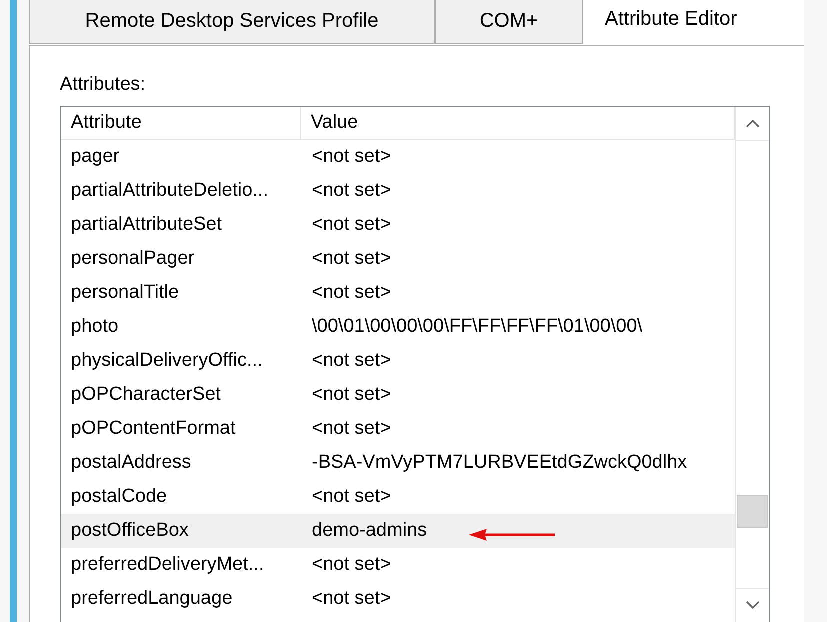 The image size is (827, 622). What do you see at coordinates (370, 531) in the screenshot?
I see `value-cell: demo-admins` at bounding box center [370, 531].